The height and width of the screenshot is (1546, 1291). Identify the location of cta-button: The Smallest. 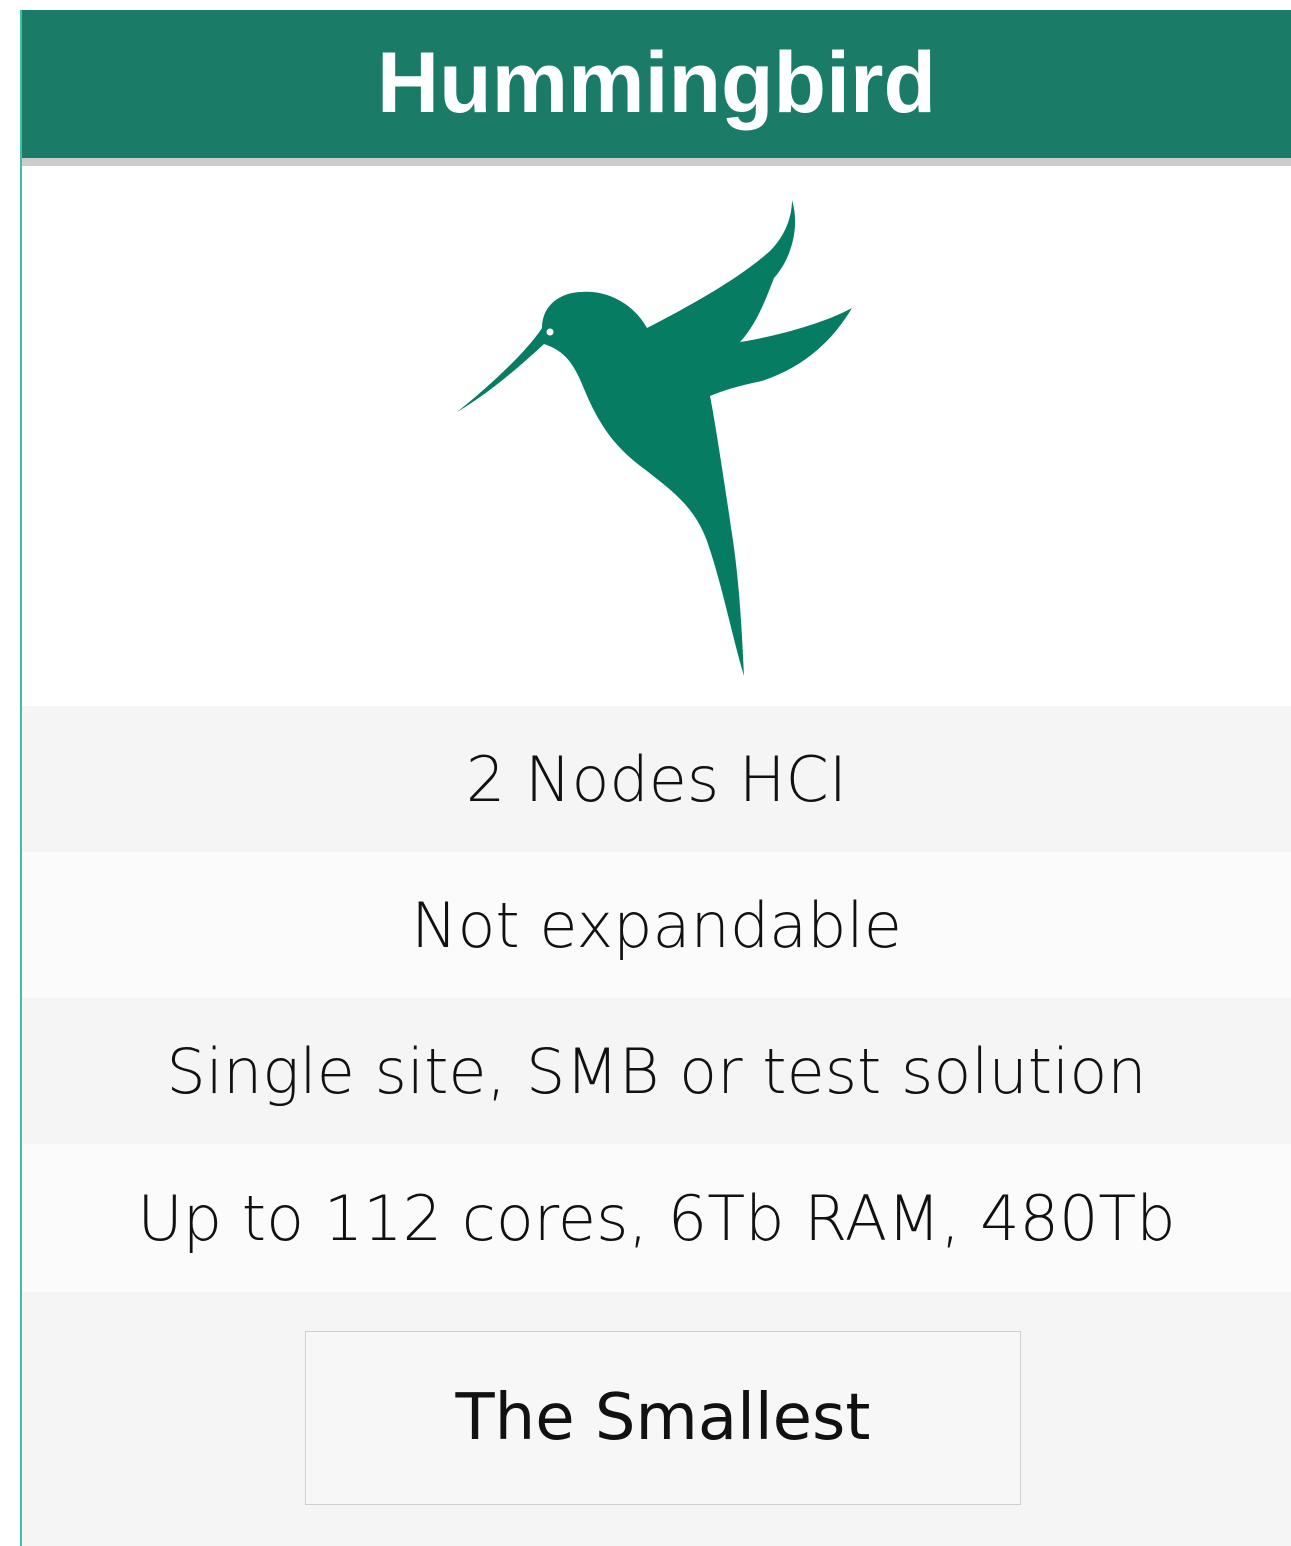
(663, 1418).